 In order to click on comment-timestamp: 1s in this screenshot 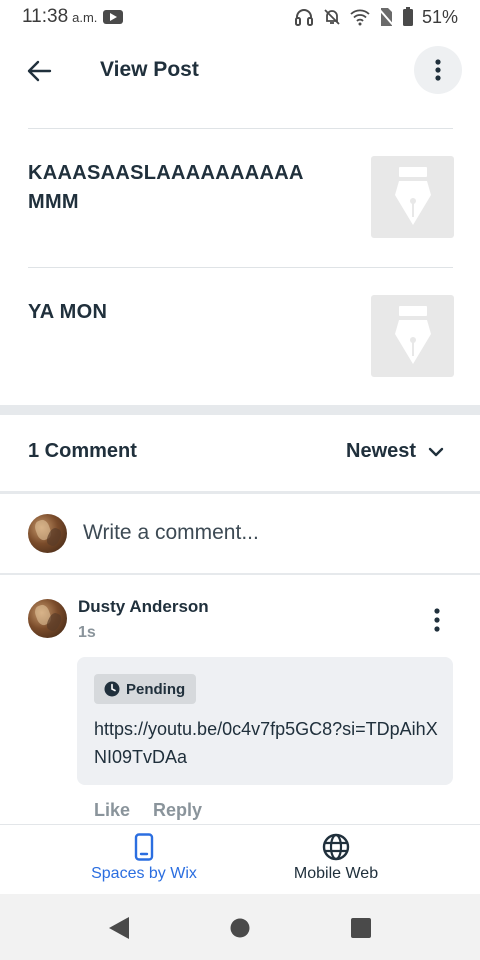, I will do `click(87, 632)`.